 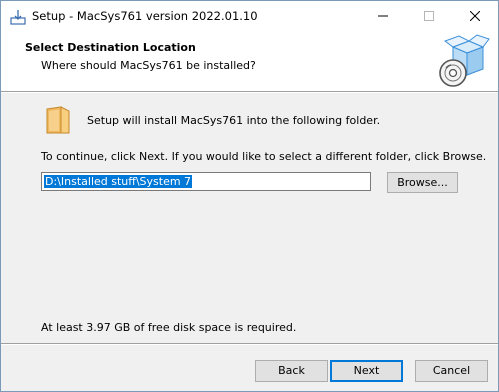 What do you see at coordinates (249, 344) in the screenshot?
I see `footer-divider-highlight` at bounding box center [249, 344].